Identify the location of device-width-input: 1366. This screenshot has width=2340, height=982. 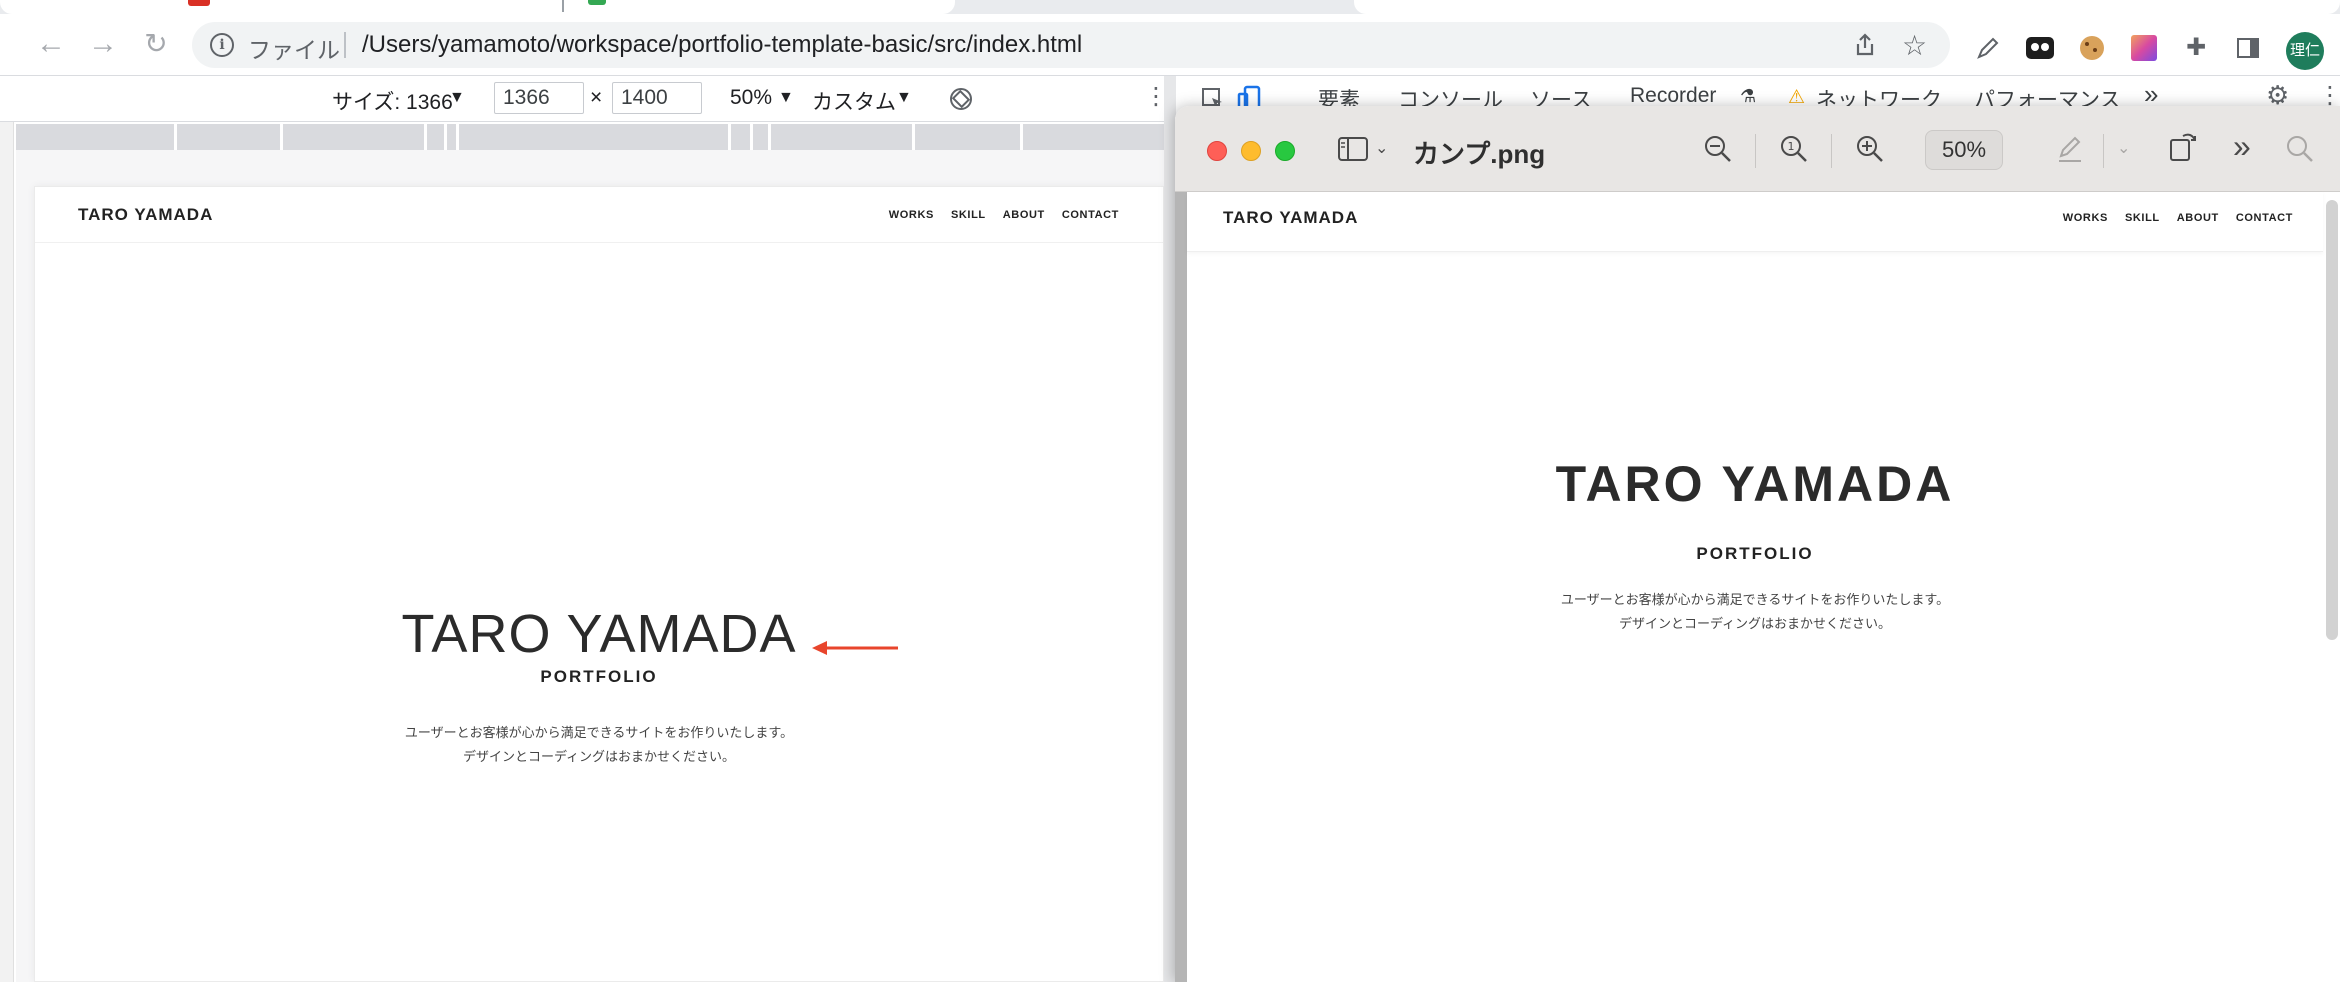
(539, 98).